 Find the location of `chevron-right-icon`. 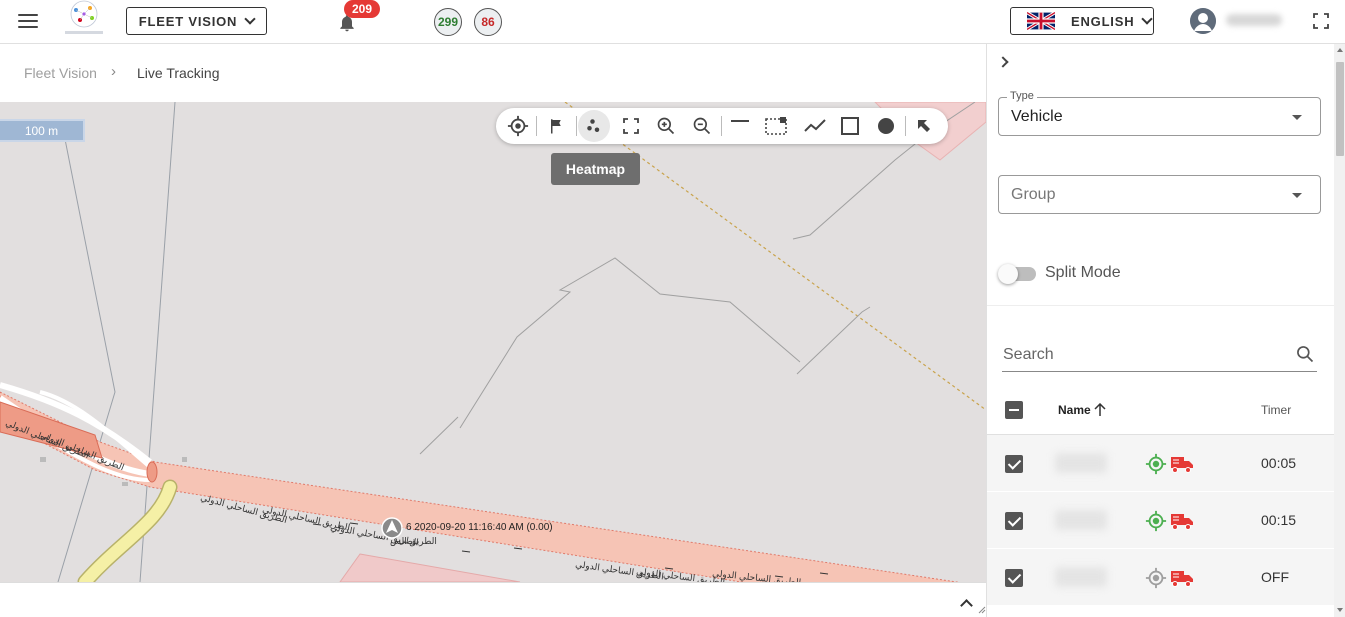

chevron-right-icon is located at coordinates (1003, 62).